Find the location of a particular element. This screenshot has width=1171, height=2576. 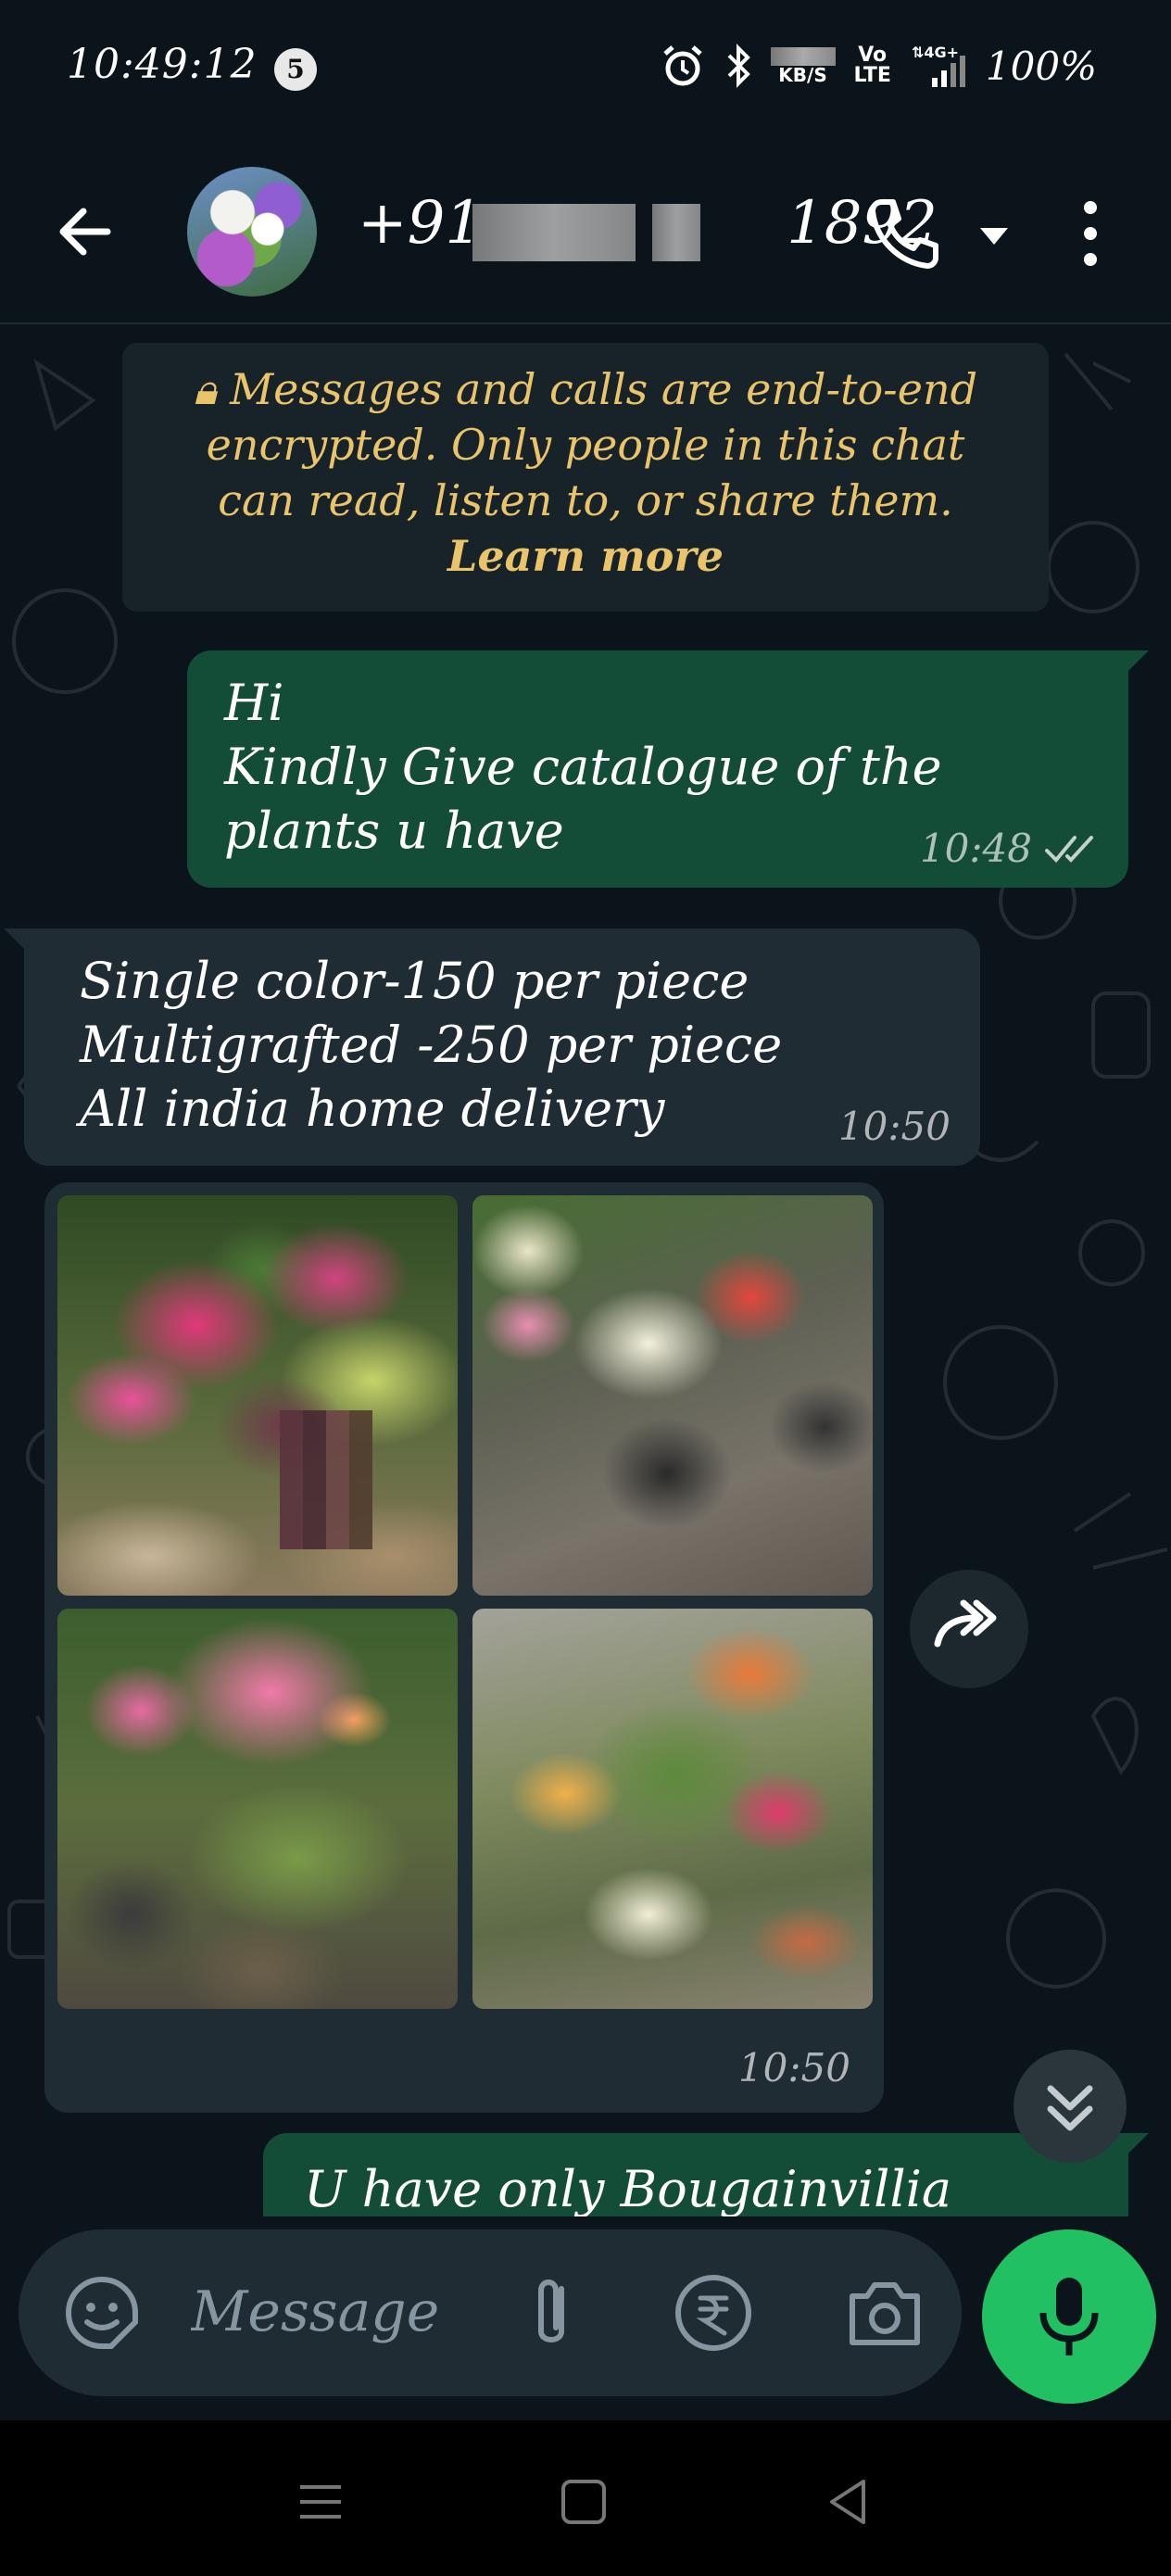

status-icons: KB/S Vo LTE ⇅4G+ 100% is located at coordinates (879, 66).